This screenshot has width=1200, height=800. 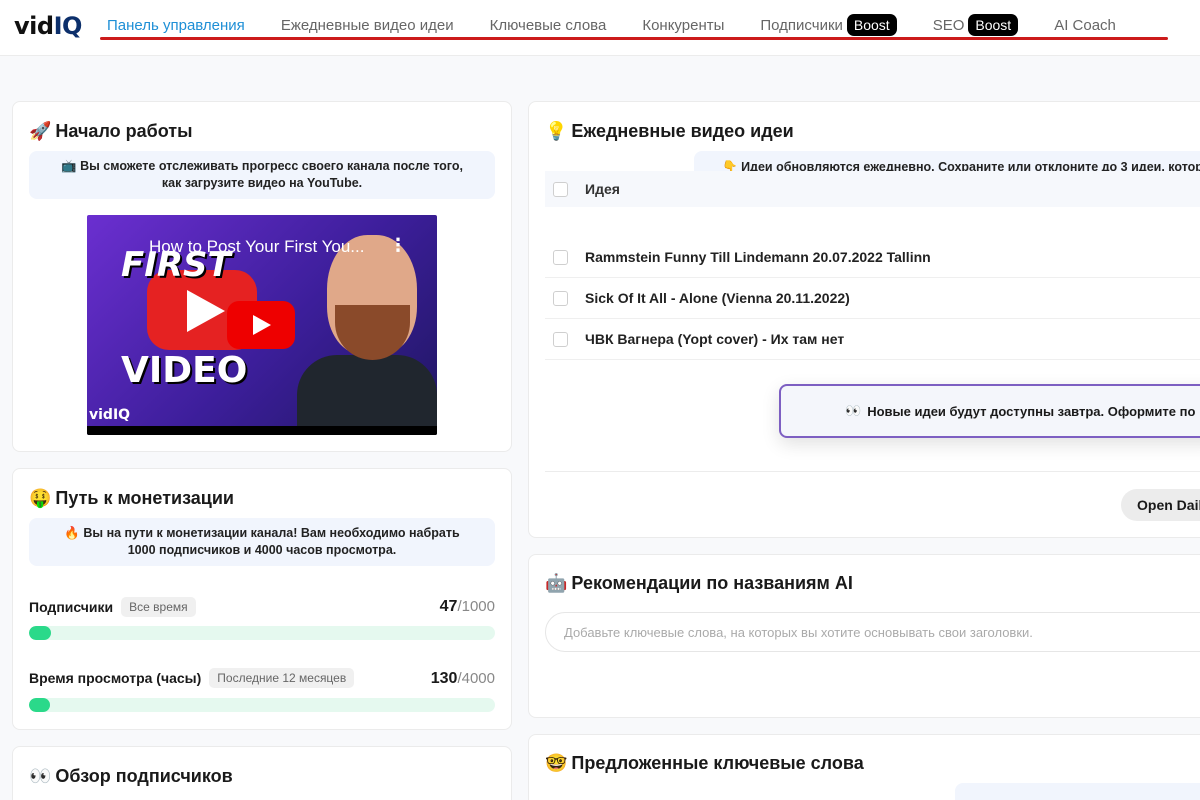 What do you see at coordinates (282, 678) in the screenshot?
I see `watch-time-period-pill: Последние 12 месяцев` at bounding box center [282, 678].